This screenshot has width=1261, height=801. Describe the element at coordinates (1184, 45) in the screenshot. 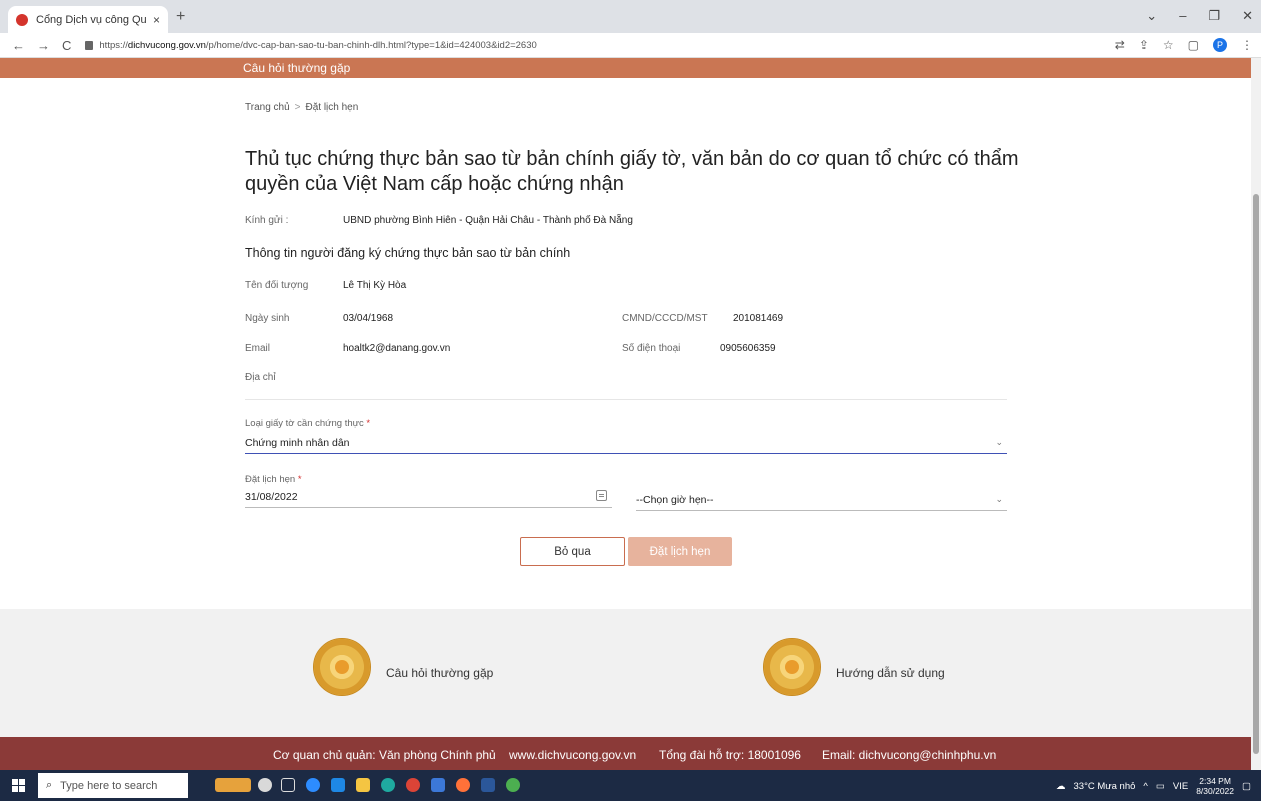

I see `browser-toolbar-icons: ⇄ ⇪ ☆ ▢ P ⋮` at that location.